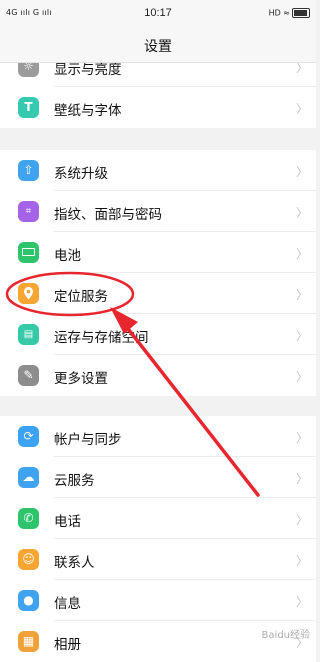 This screenshot has height=662, width=320. I want to click on location-icon, so click(28, 293).